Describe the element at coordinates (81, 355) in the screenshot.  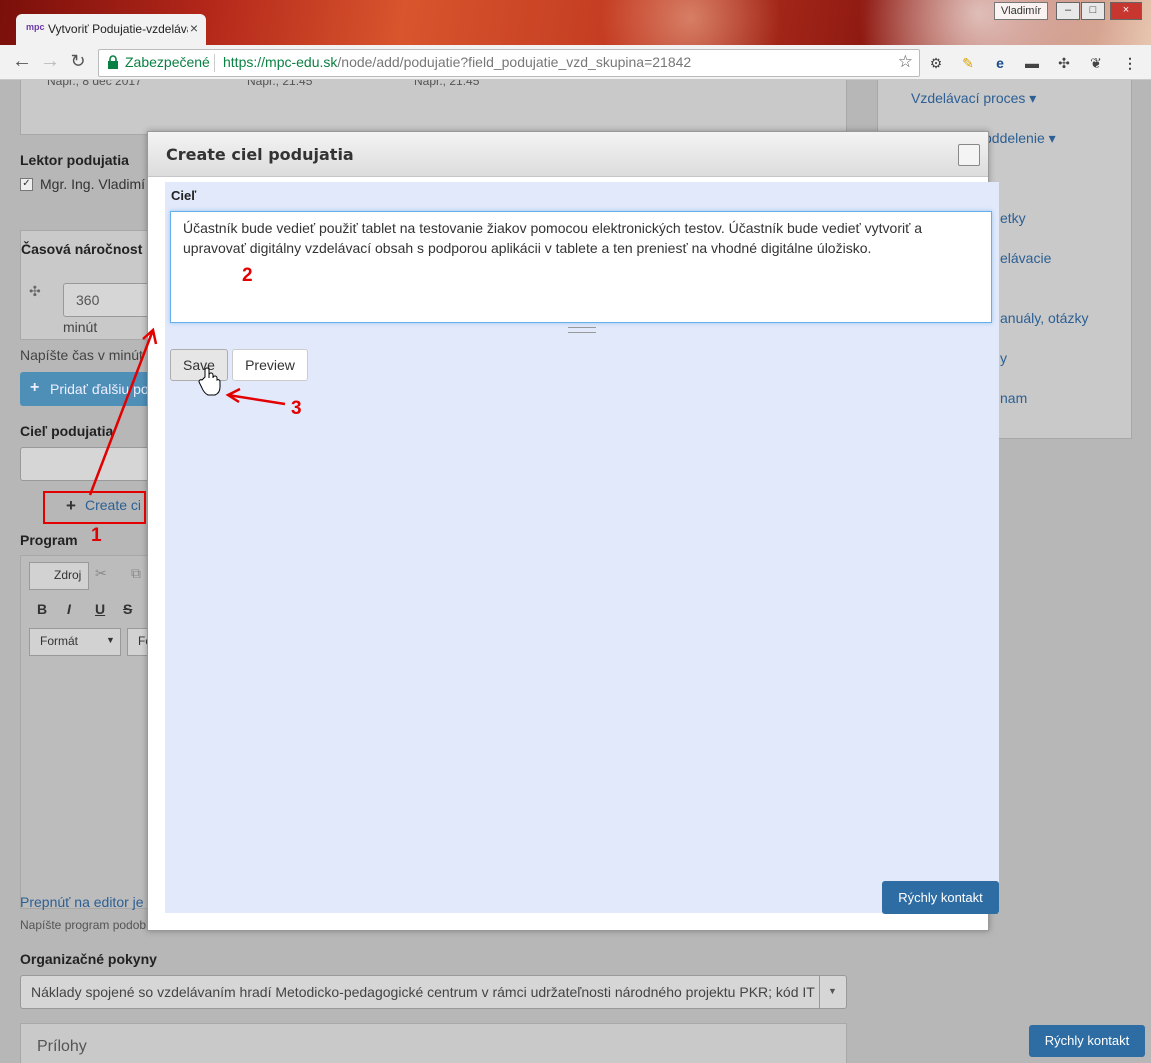
I see `time-hint: Napíšte čas v minút` at that location.